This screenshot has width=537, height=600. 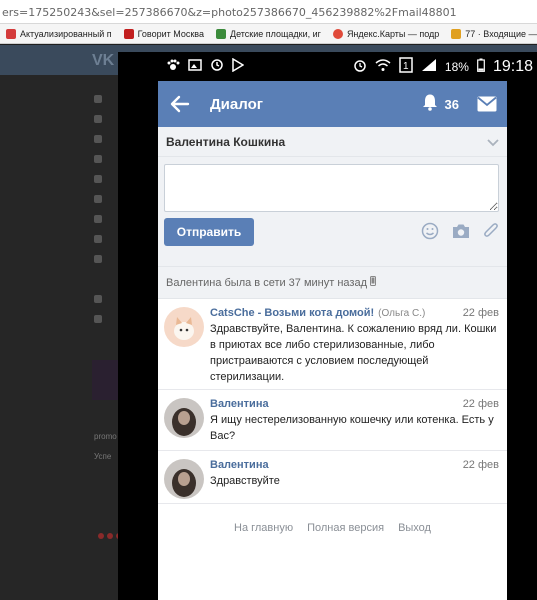 What do you see at coordinates (267, 282) in the screenshot?
I see `online-status-text: Валентина была в сети 37 минут назад` at bounding box center [267, 282].